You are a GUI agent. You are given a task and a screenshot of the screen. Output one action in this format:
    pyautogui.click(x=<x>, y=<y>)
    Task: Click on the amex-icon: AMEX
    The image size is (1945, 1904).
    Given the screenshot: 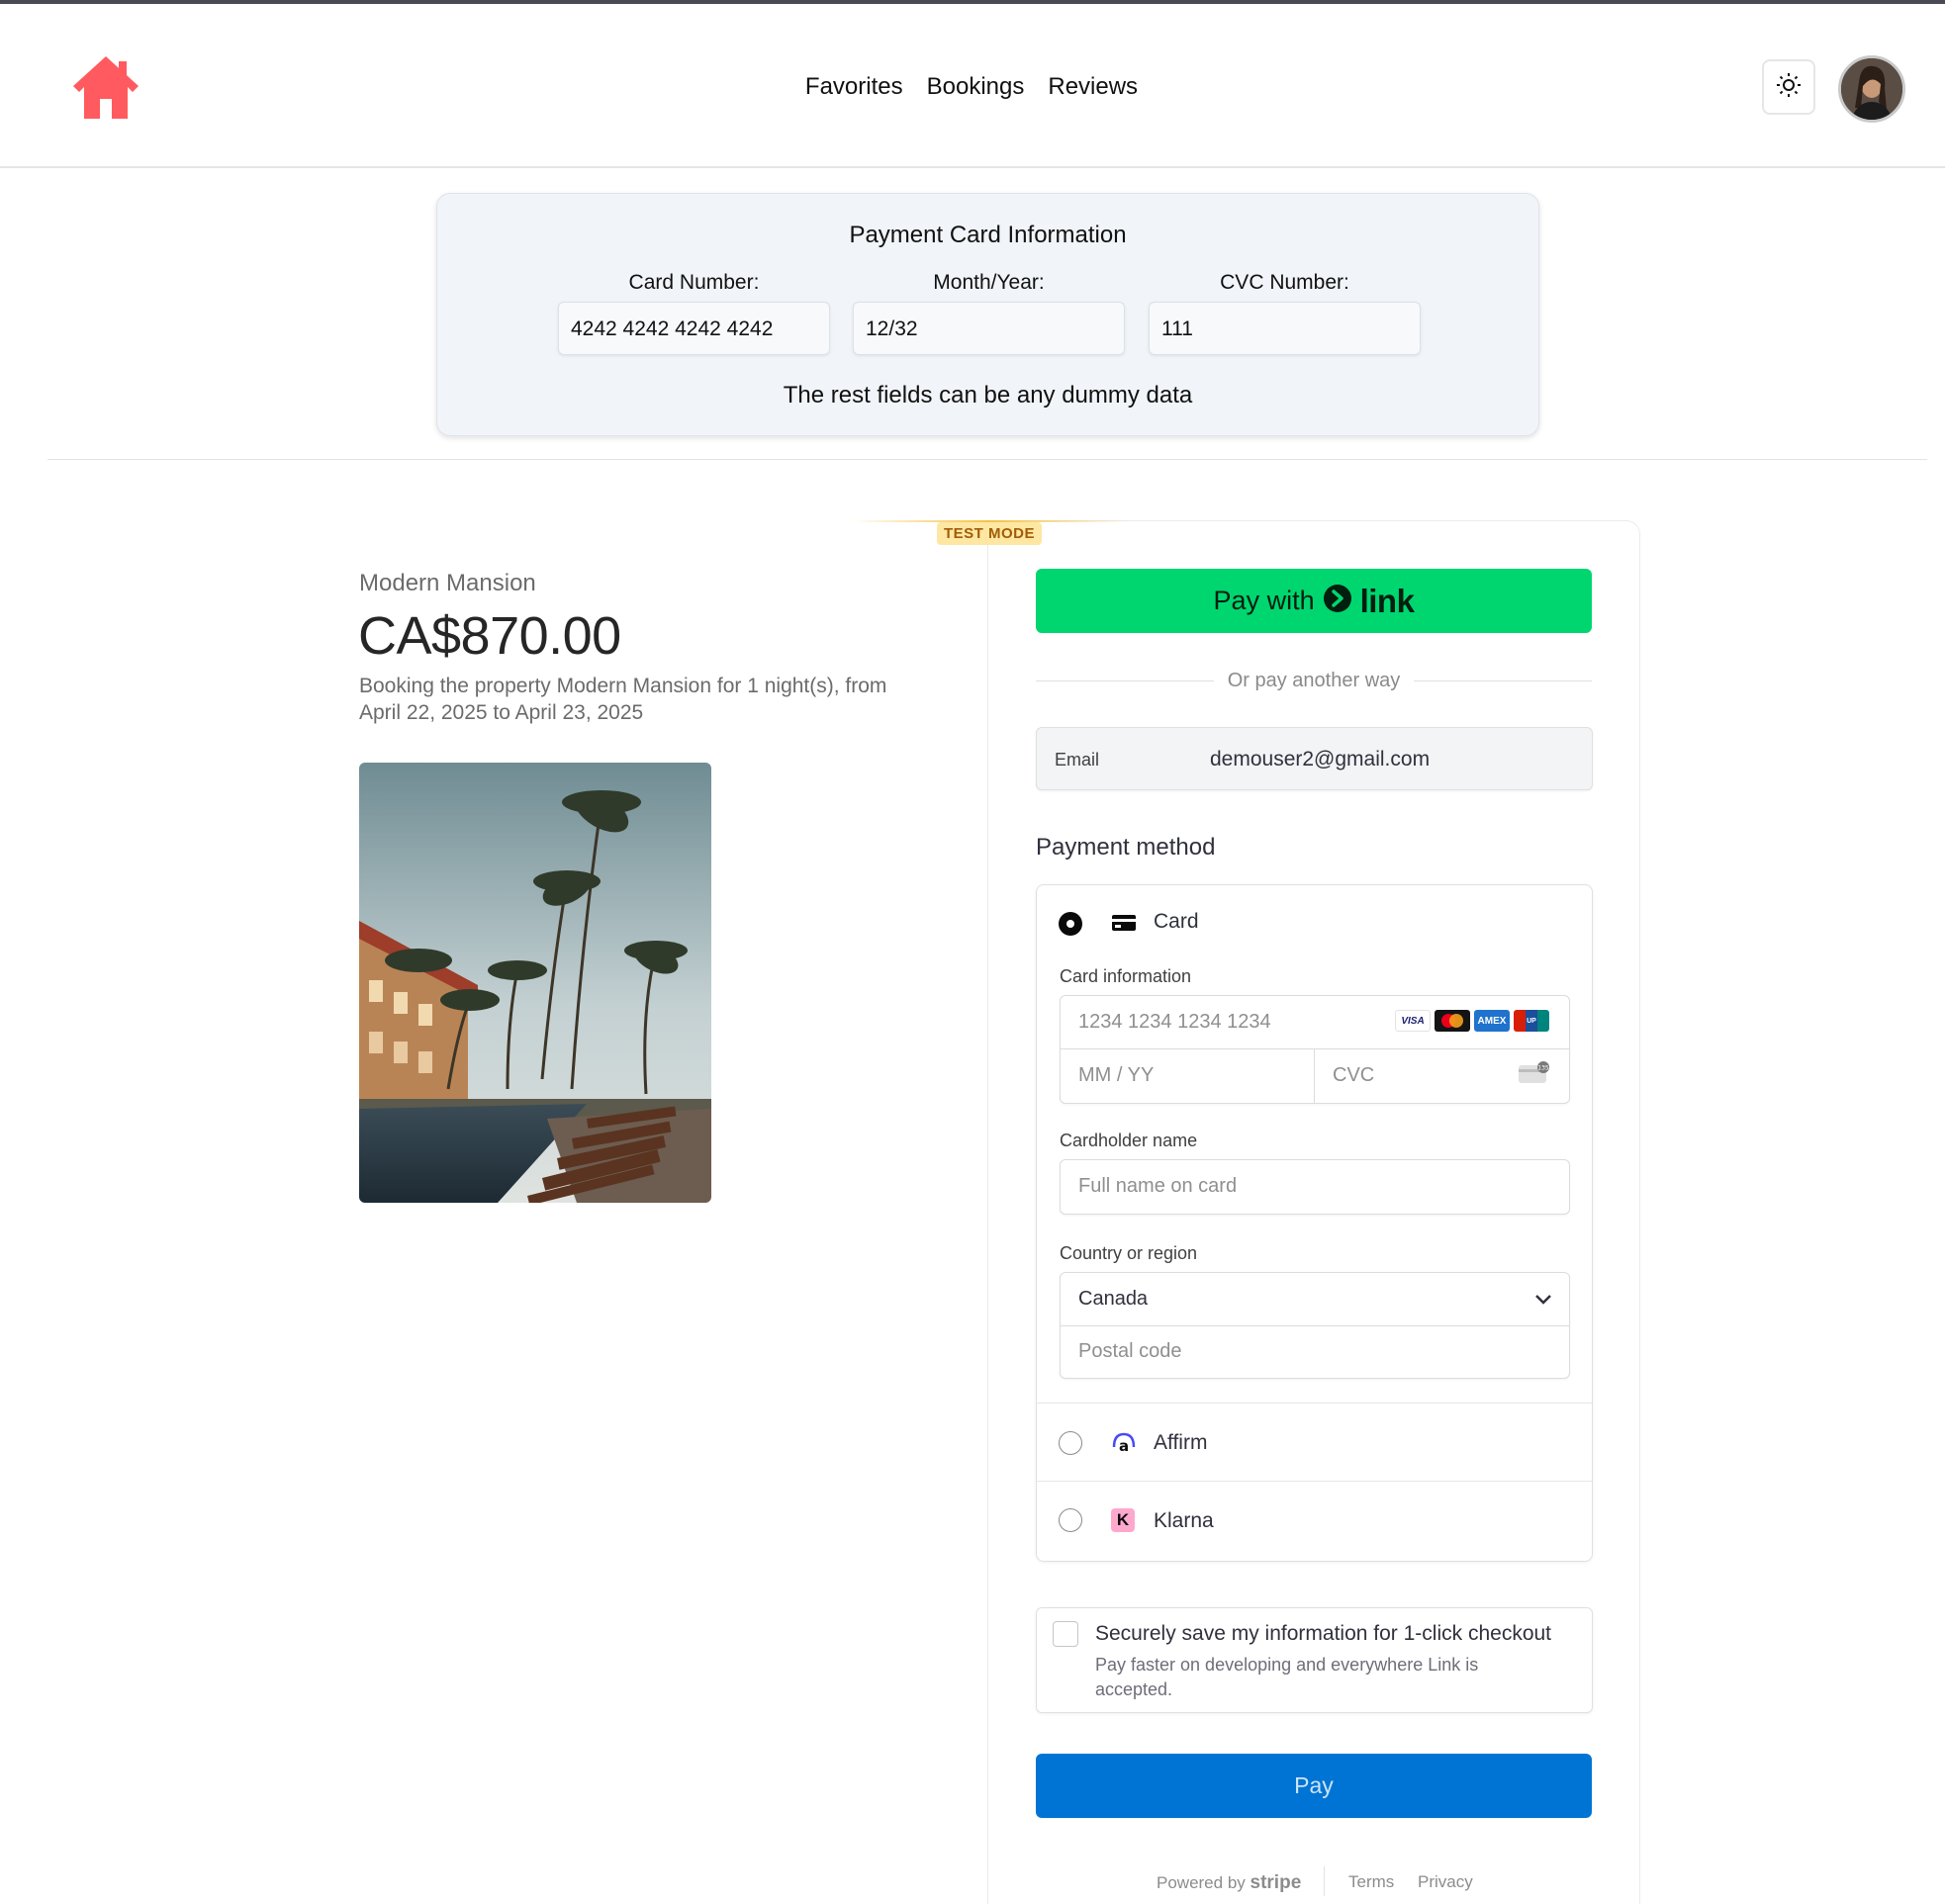 What is the action you would take?
    pyautogui.click(x=1492, y=1021)
    